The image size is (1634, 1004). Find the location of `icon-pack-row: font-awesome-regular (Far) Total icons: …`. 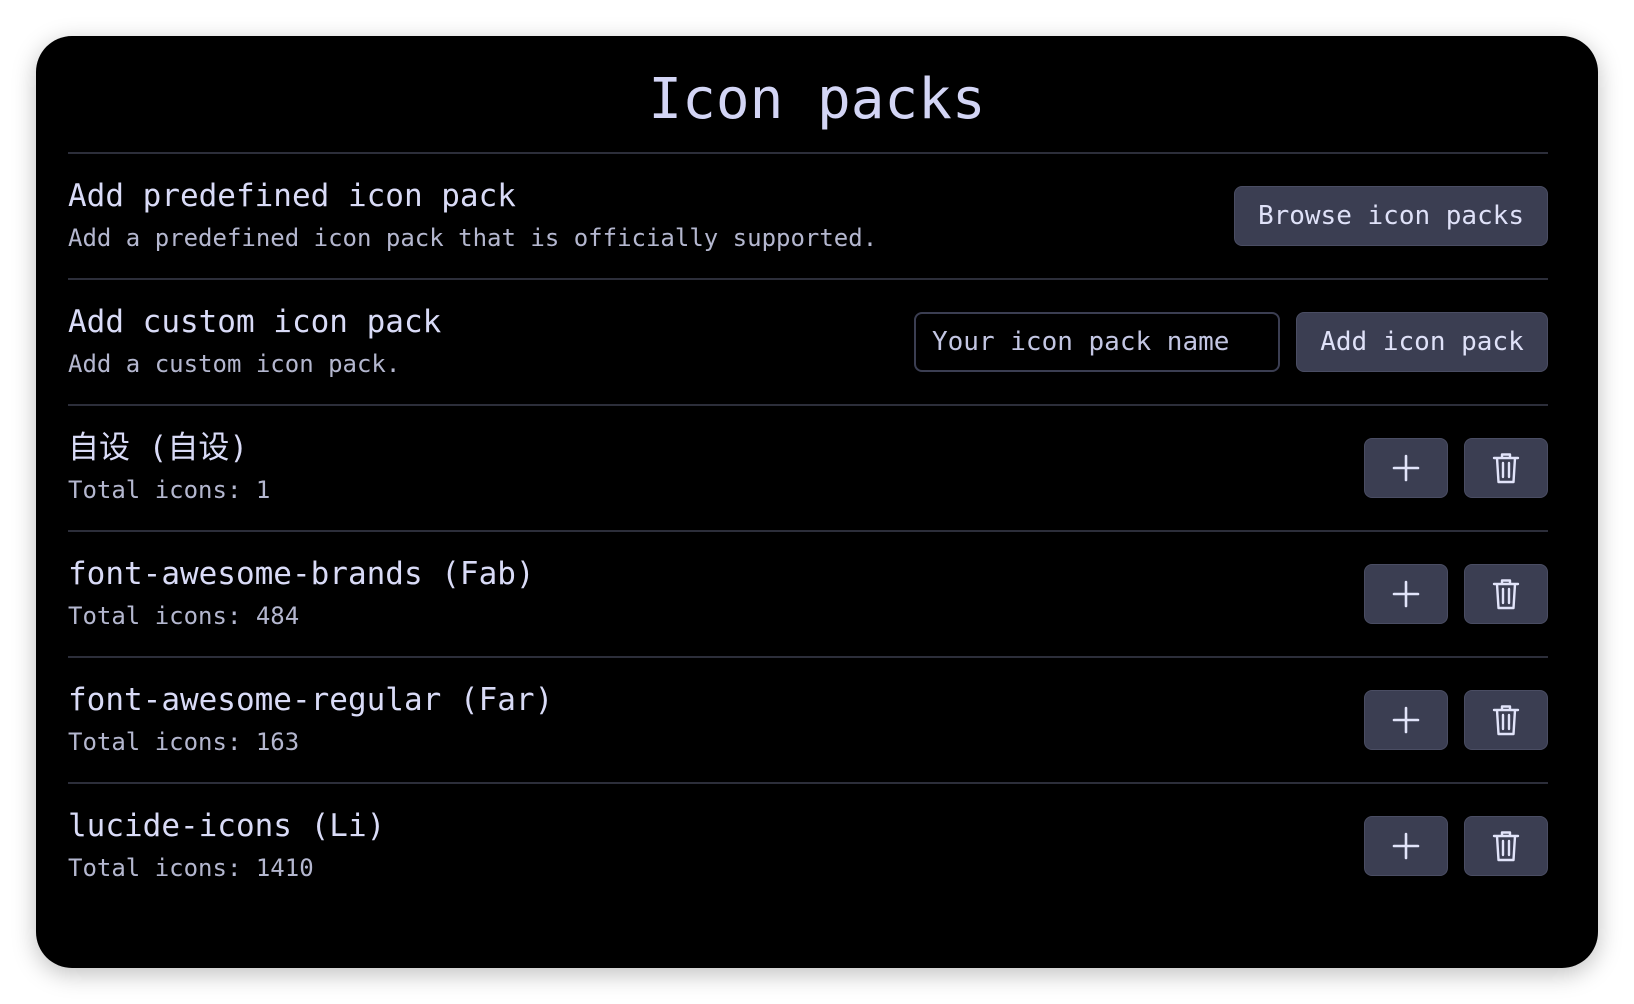

icon-pack-row: font-awesome-regular (Far) Total icons: … is located at coordinates (808, 720).